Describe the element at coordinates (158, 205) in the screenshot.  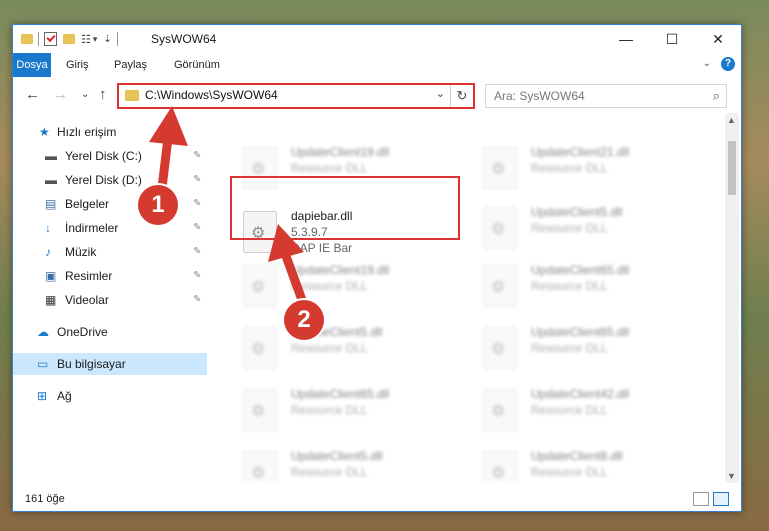
I see `annotation-step-1: 1` at that location.